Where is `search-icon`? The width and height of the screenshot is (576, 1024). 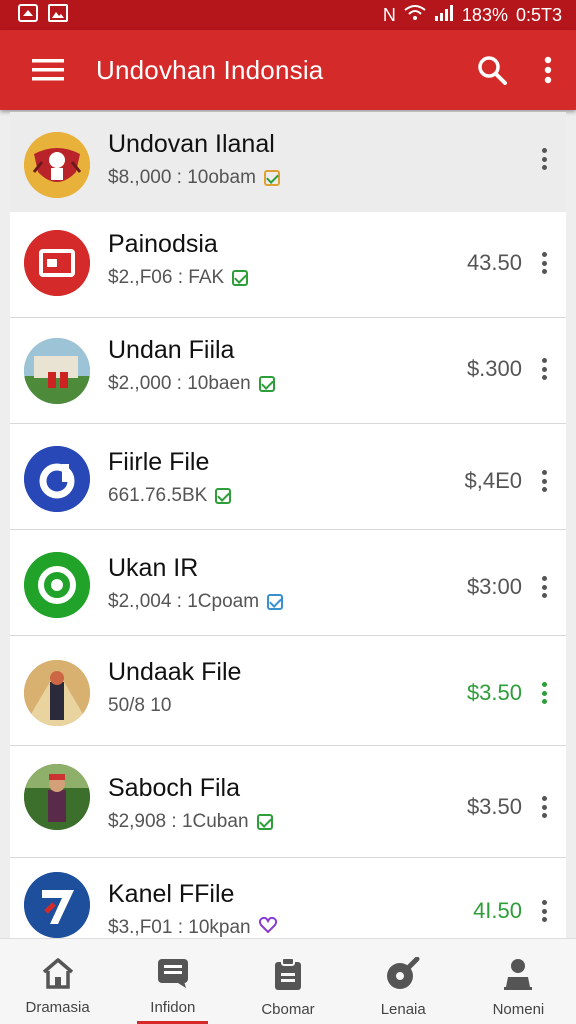
search-icon is located at coordinates (492, 70).